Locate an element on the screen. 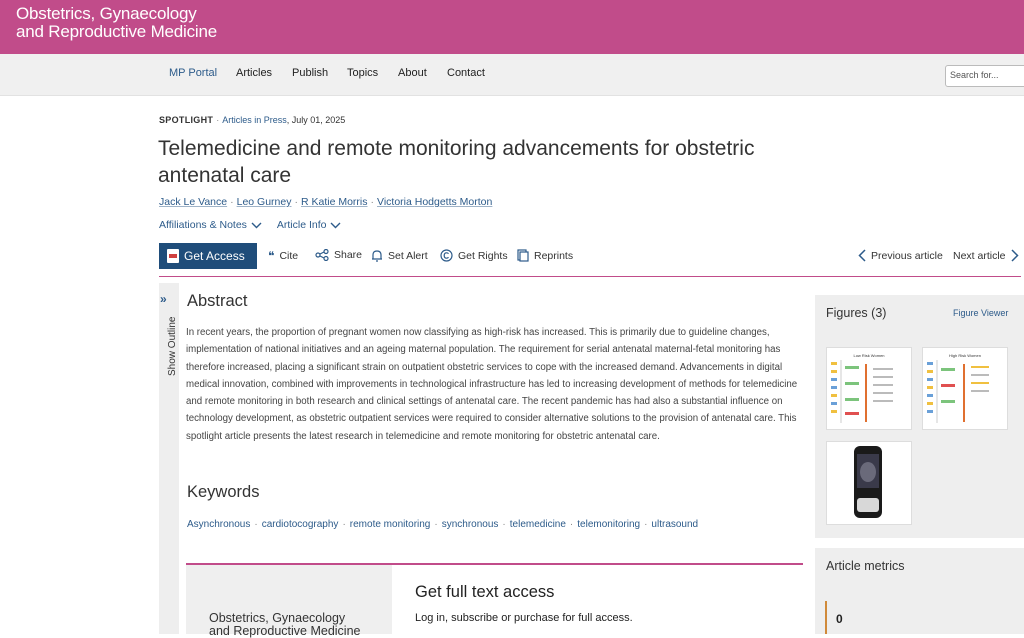  set-alert-button: Set Alert is located at coordinates (399, 255).